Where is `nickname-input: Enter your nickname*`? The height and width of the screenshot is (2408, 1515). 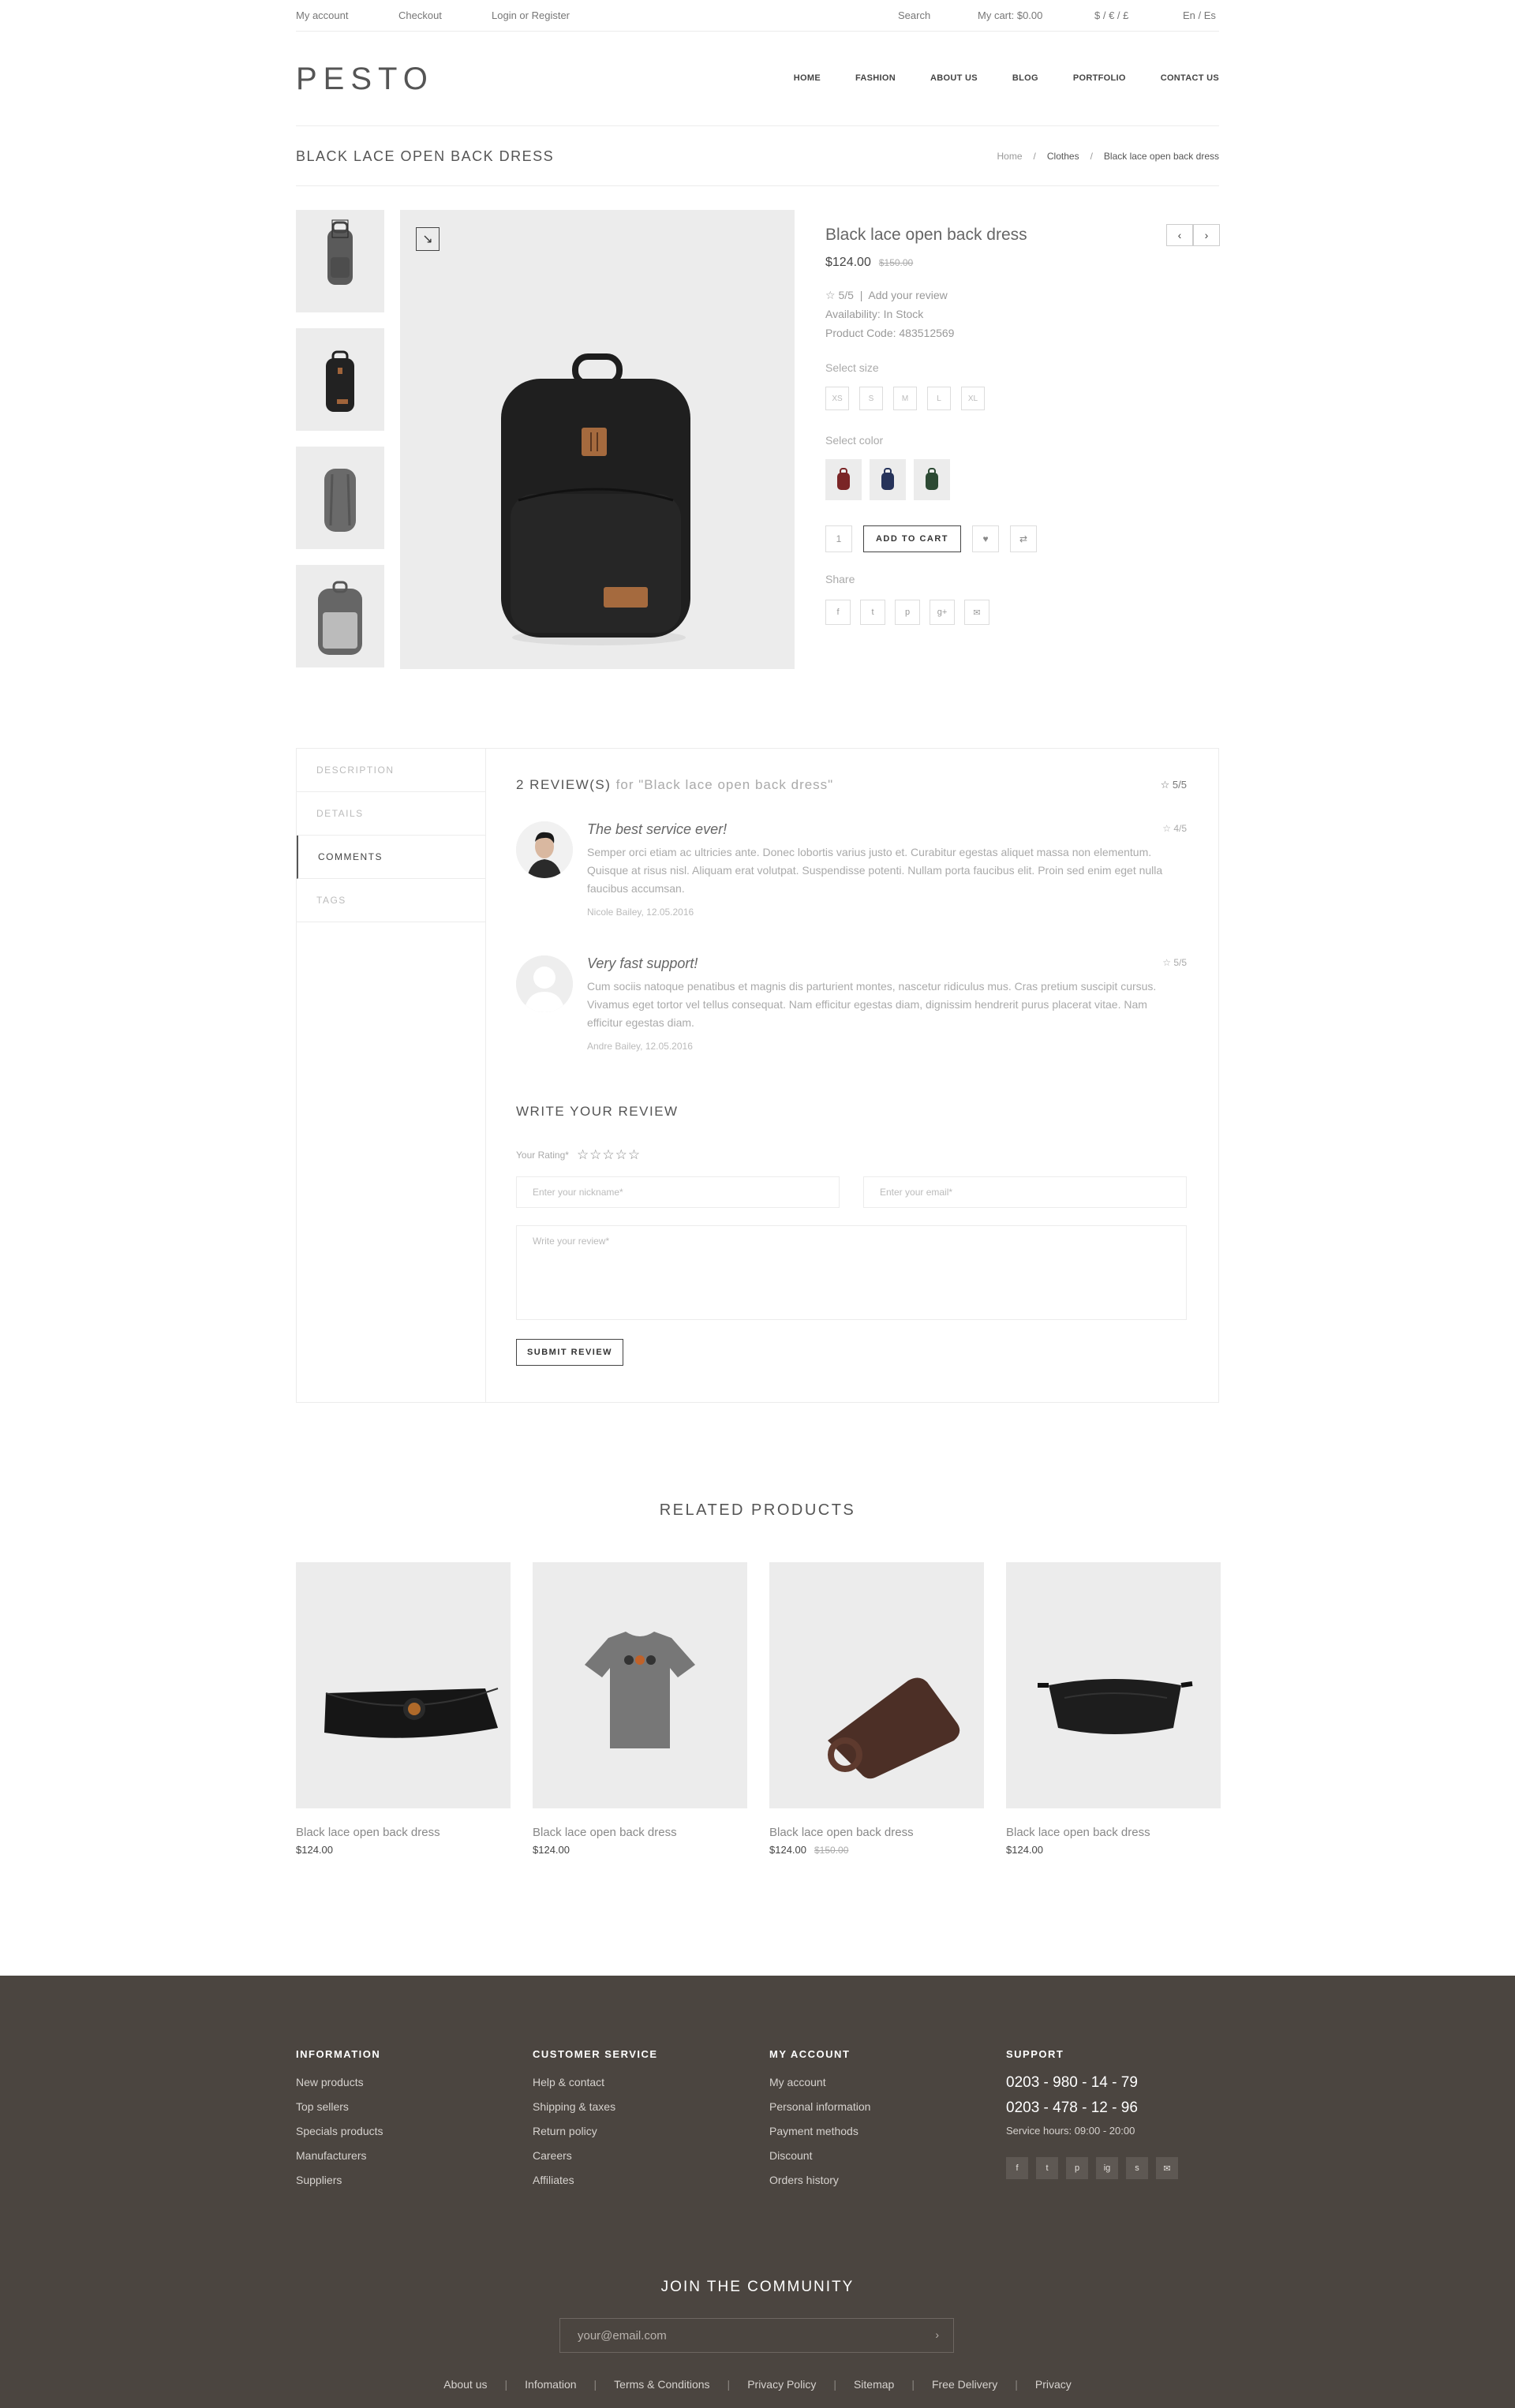
nickname-input: Enter your nickname* is located at coordinates (678, 1192).